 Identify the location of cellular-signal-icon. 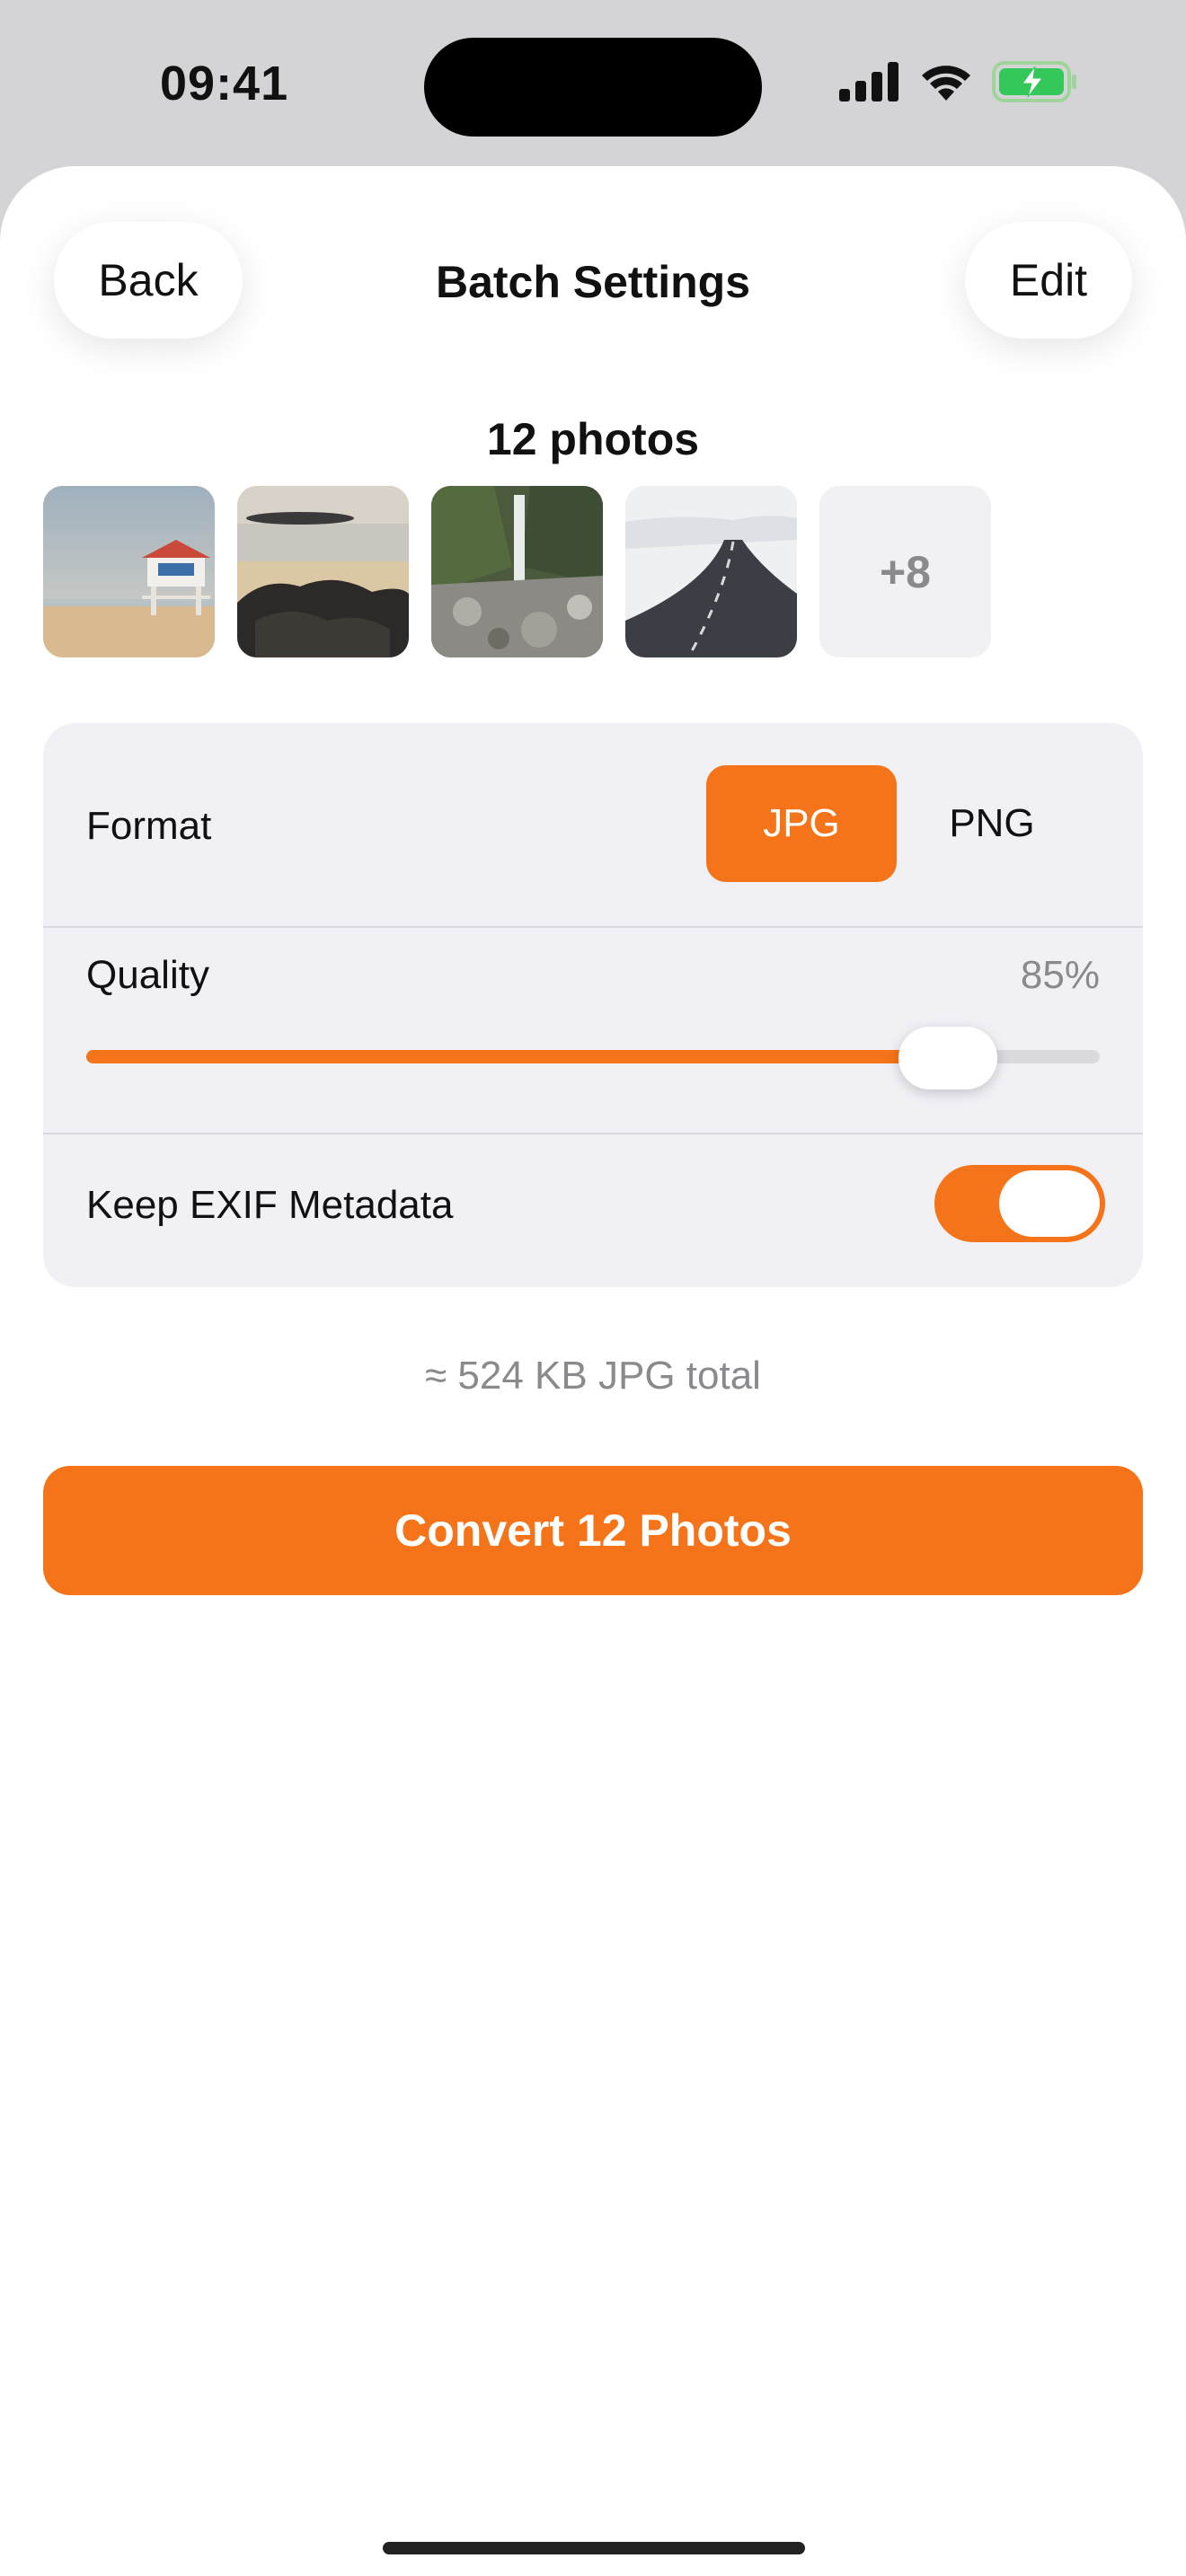
(869, 84).